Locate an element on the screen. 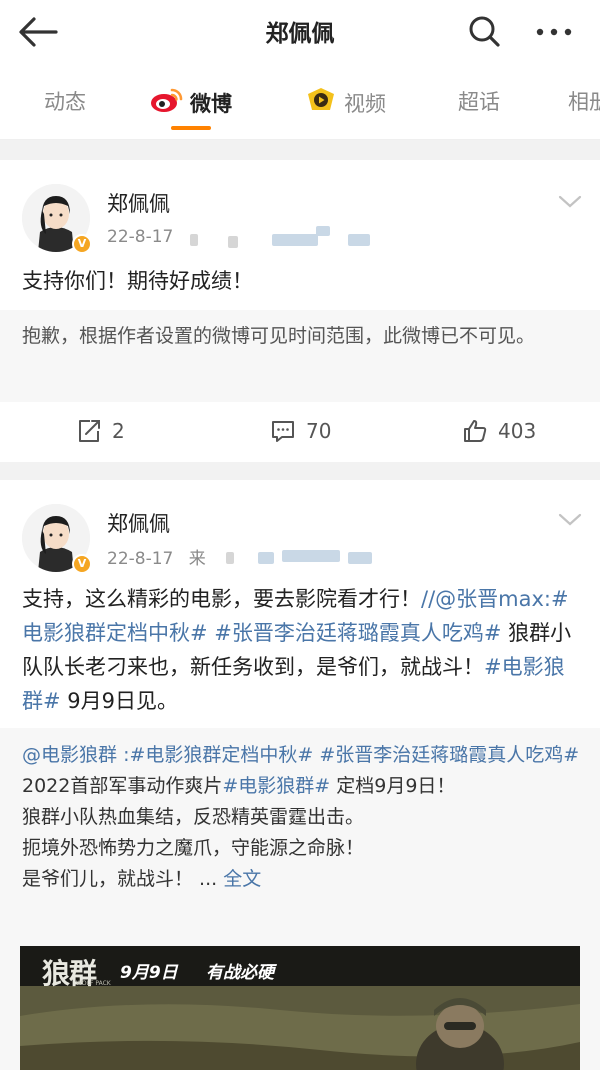  text-segment: 9月9日见。 is located at coordinates (119, 701).